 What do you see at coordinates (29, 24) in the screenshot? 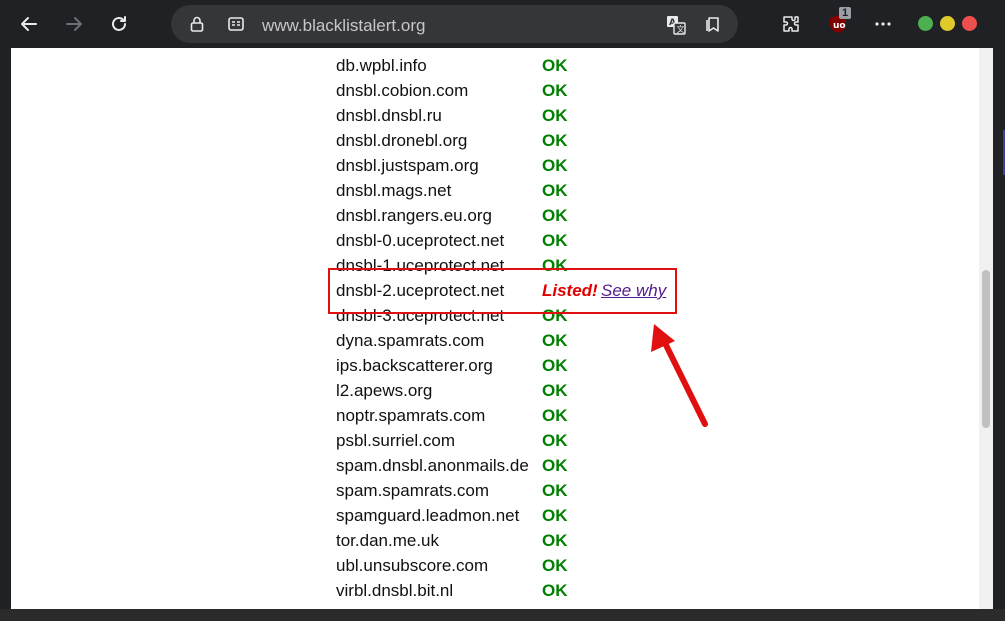
I see `back-icon` at bounding box center [29, 24].